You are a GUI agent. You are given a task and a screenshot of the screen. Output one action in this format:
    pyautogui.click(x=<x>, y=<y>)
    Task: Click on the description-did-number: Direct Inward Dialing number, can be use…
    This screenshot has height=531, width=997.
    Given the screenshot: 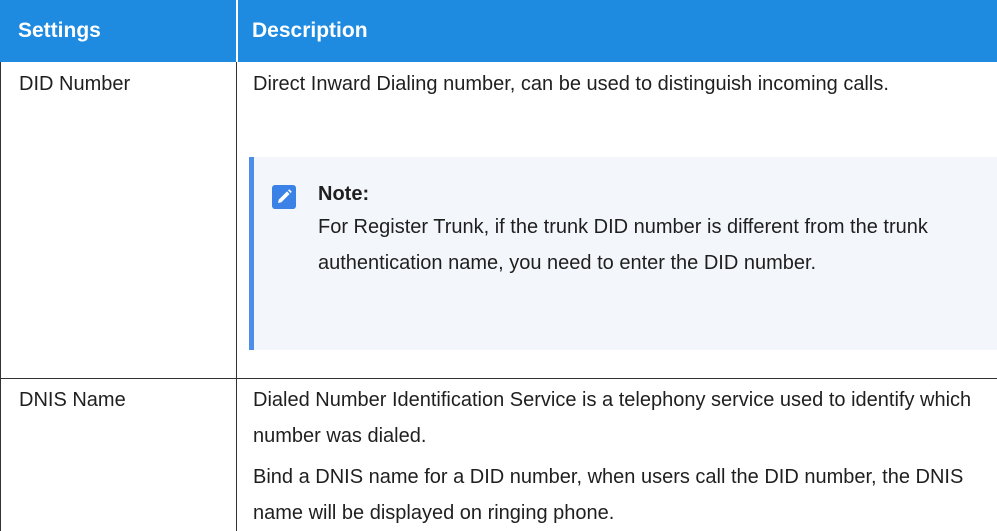 What is the action you would take?
    pyautogui.click(x=571, y=84)
    